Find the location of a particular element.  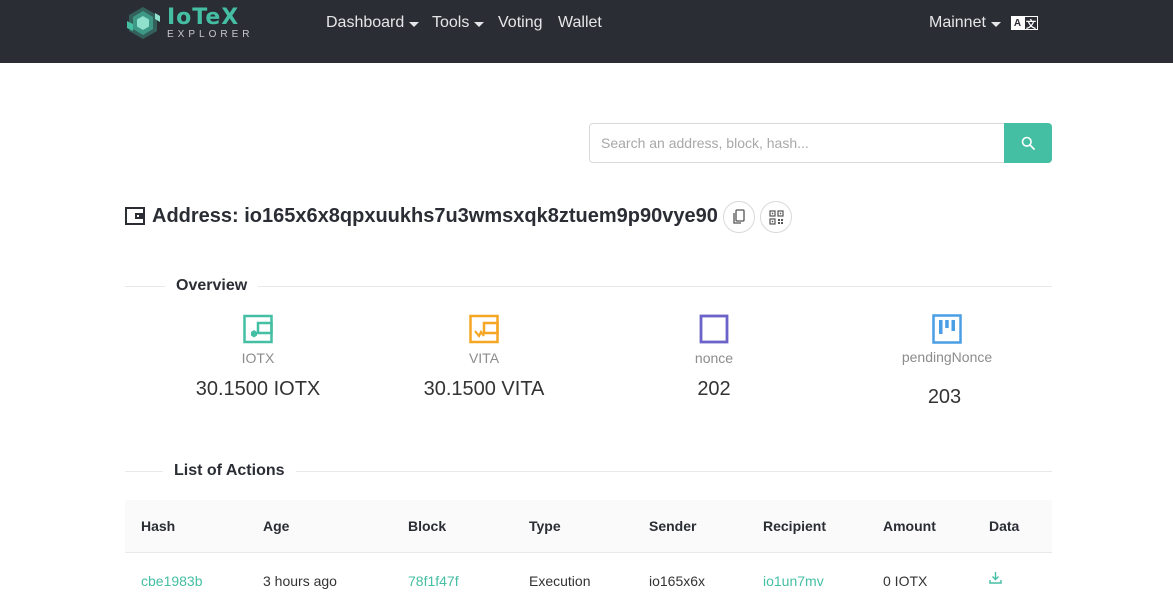

actions-title: List of Actions is located at coordinates (229, 471).